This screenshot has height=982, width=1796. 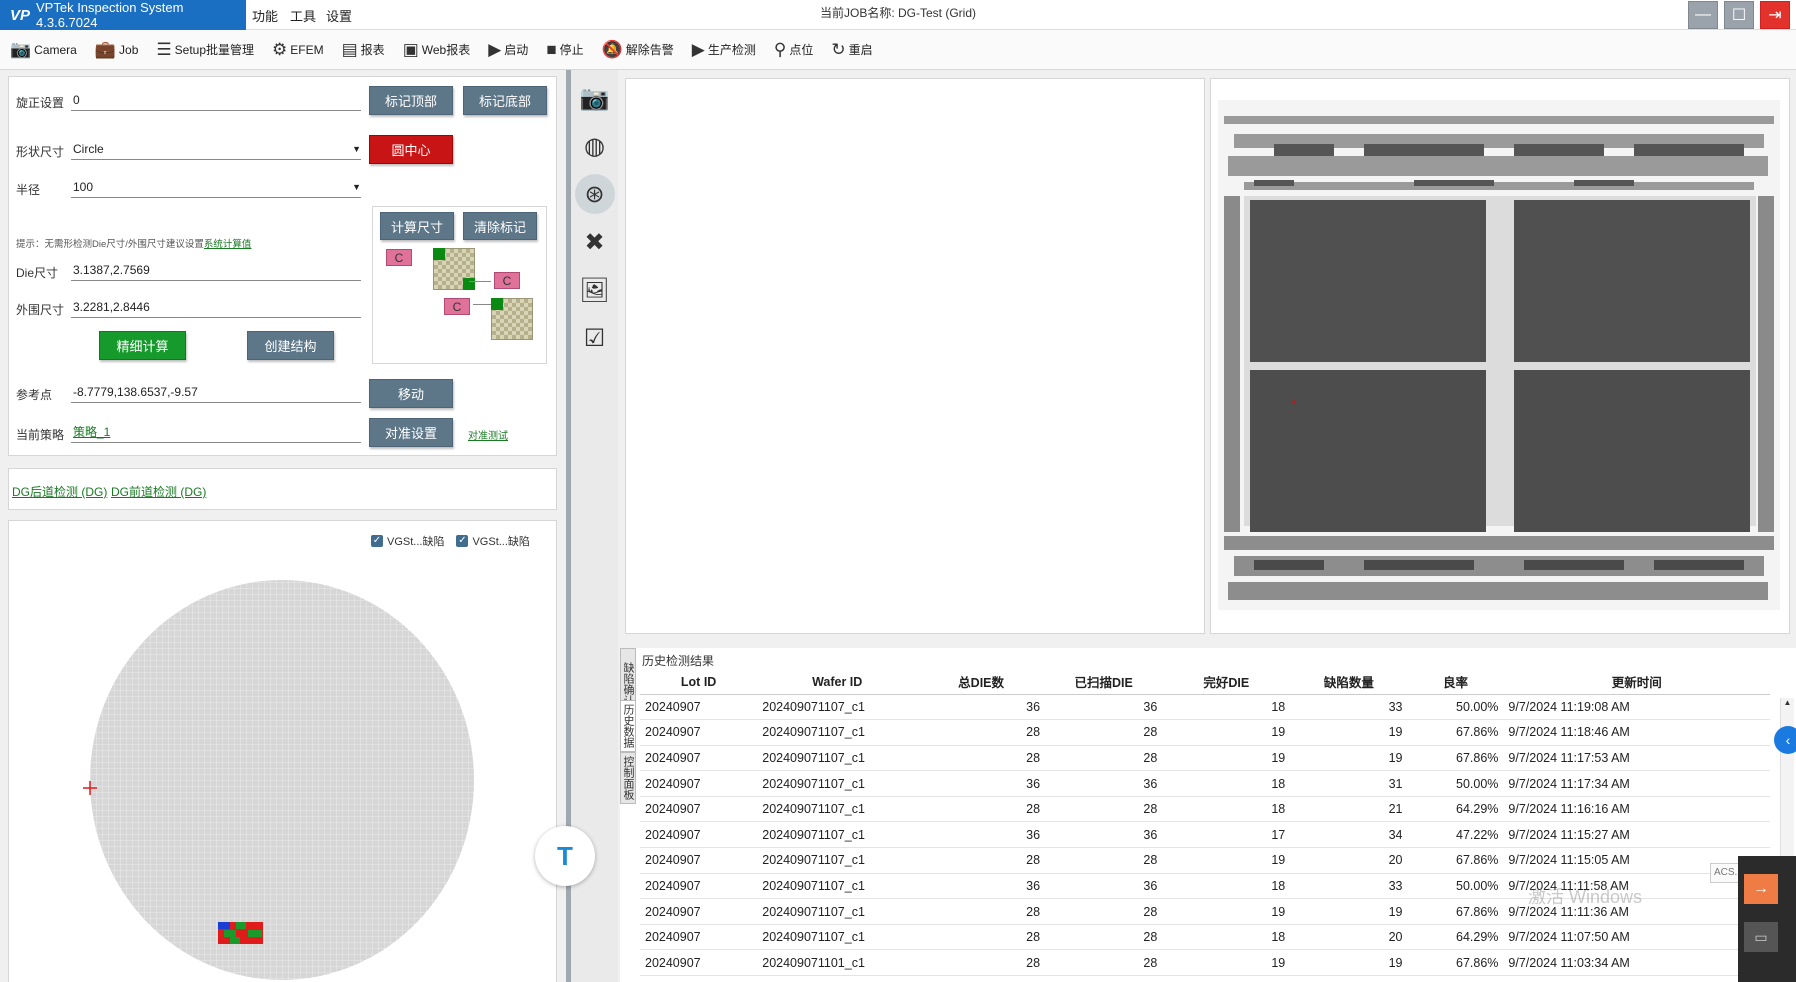 I want to click on tab-history-data: 历史数据, so click(x=628, y=726).